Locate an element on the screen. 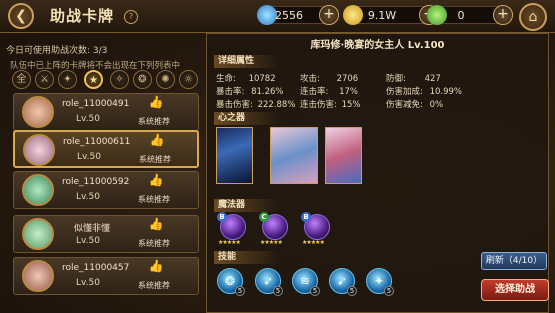  back-button: ❮ is located at coordinates (21, 16).